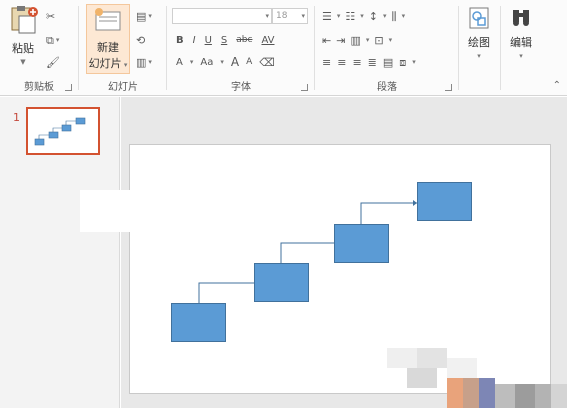 The height and width of the screenshot is (408, 567). Describe the element at coordinates (373, 16) in the screenshot. I see `line-spacing-icon: ↕` at that location.